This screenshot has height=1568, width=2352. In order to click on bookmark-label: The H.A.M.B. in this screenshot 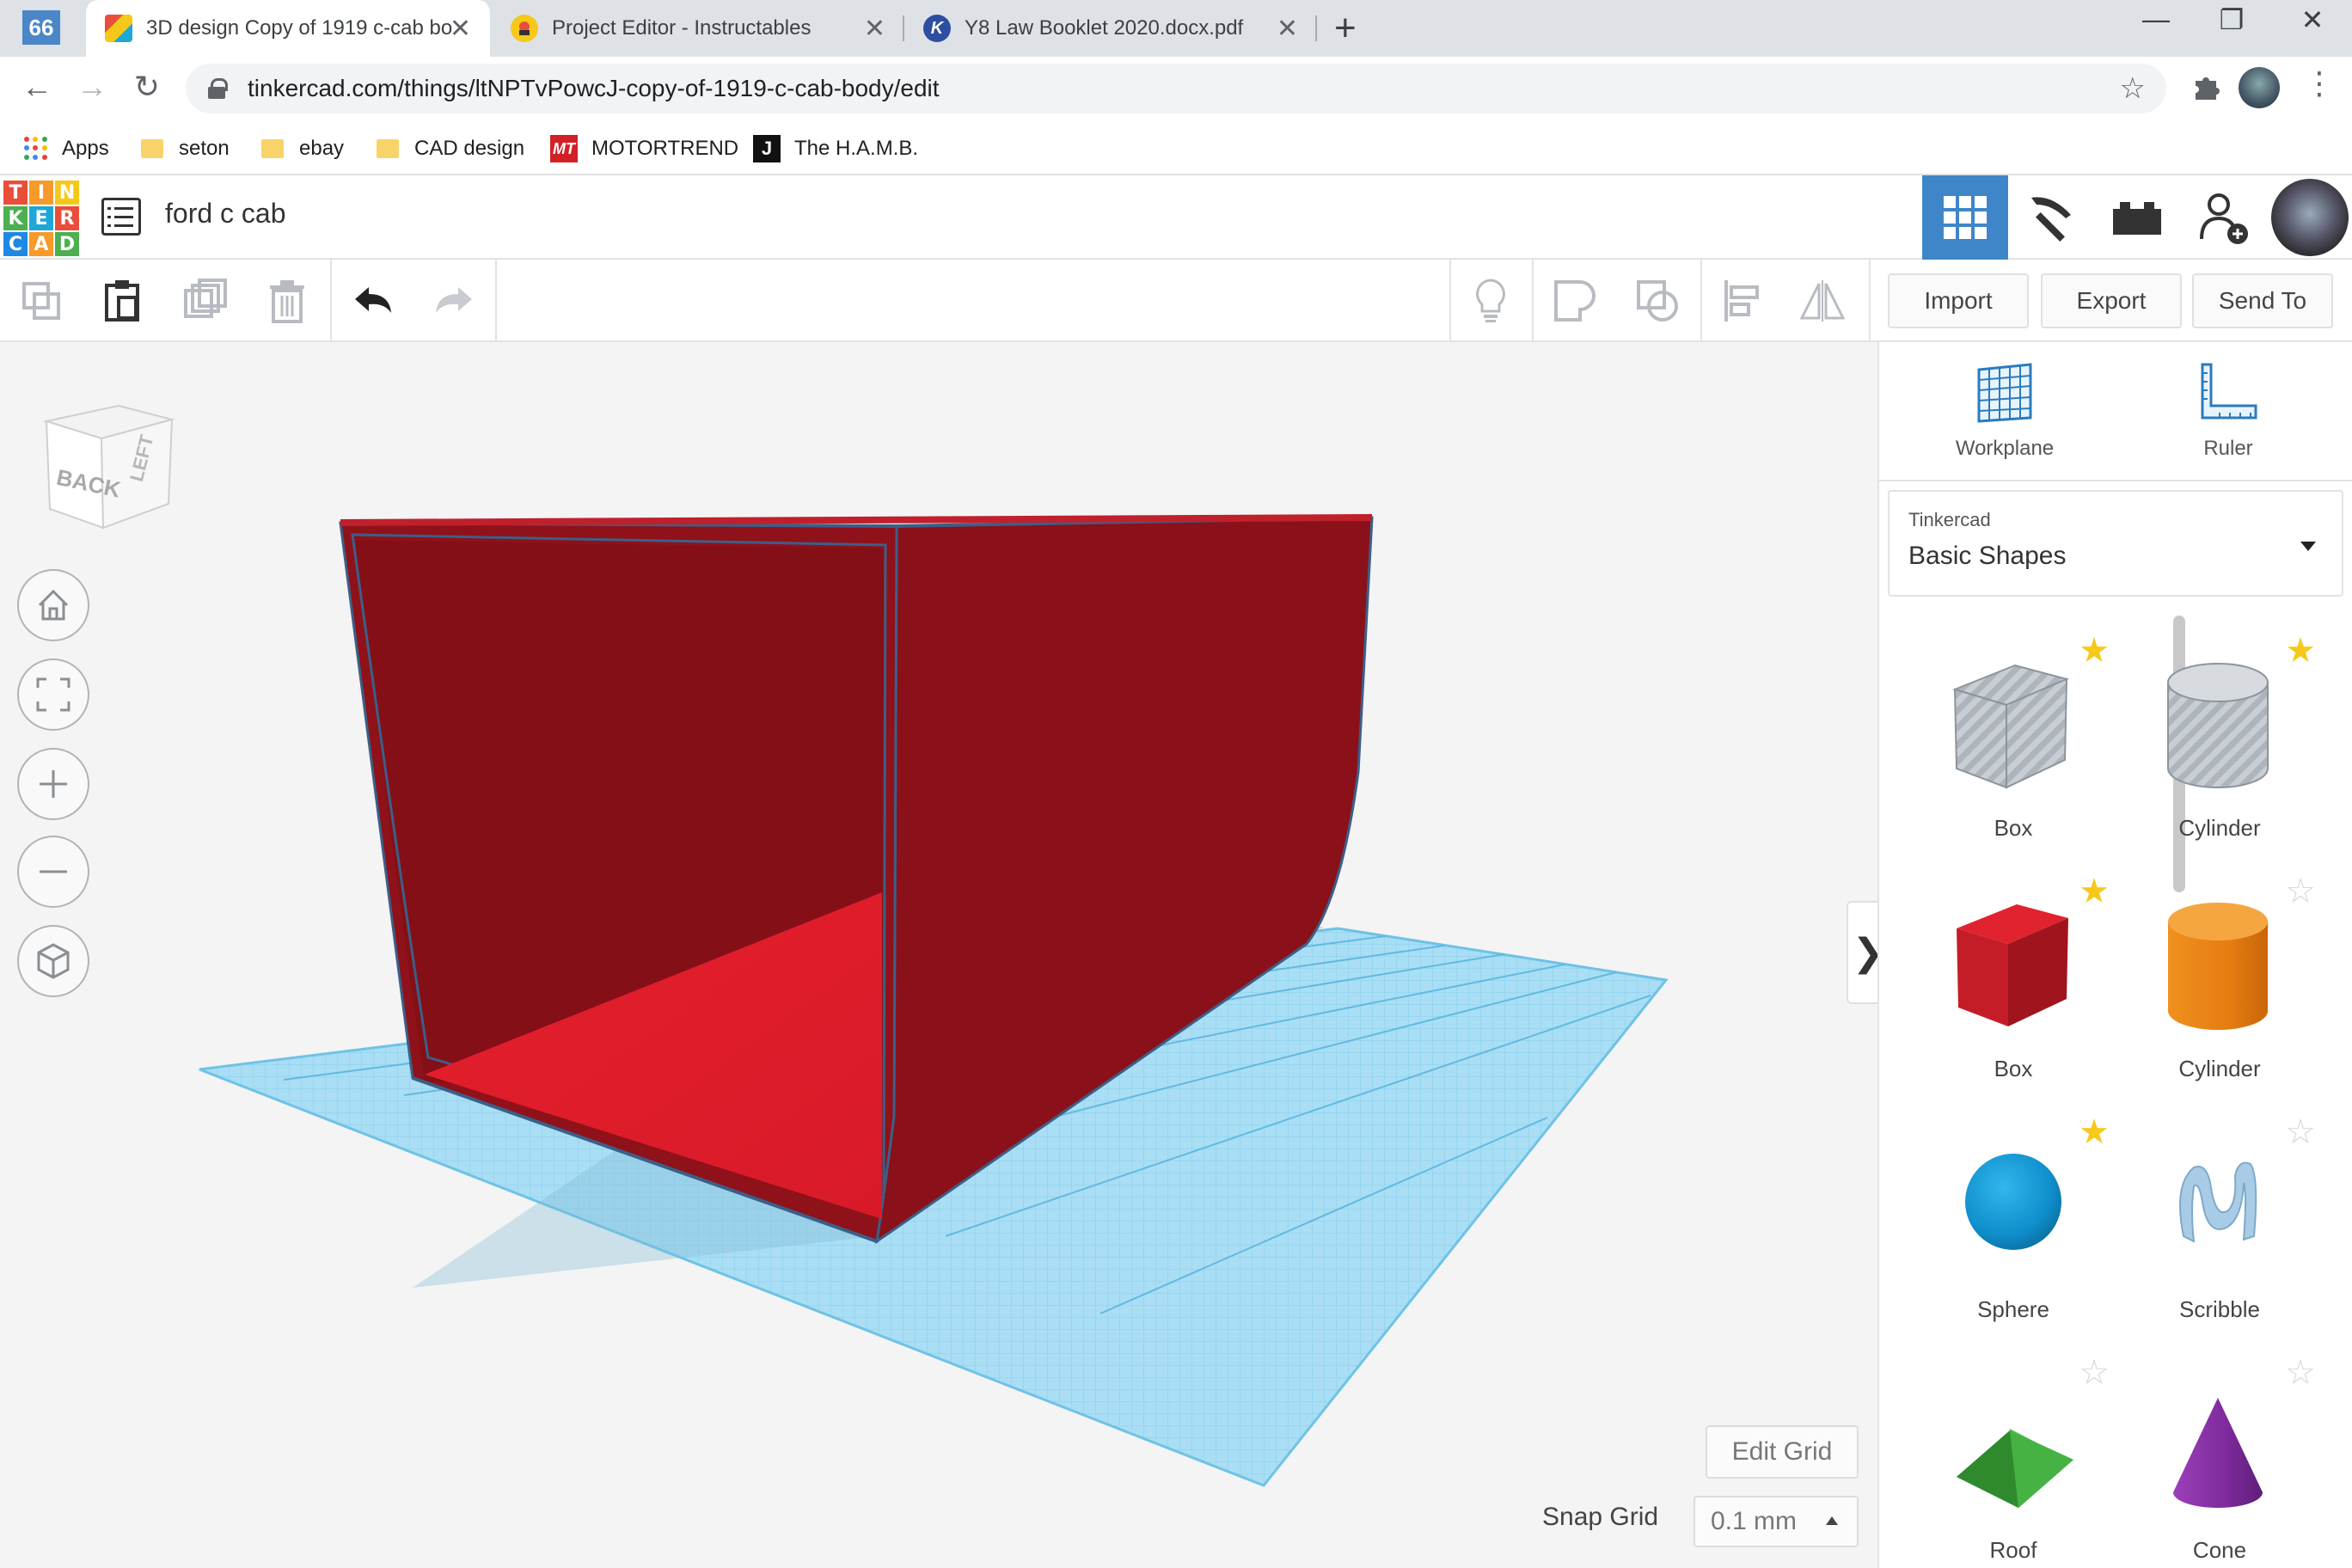, I will do `click(856, 148)`.